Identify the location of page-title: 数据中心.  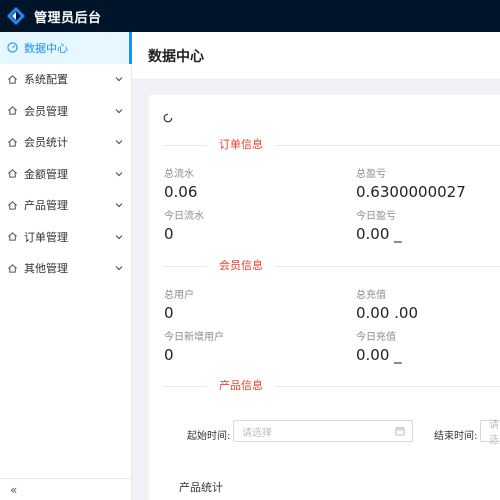
(176, 56).